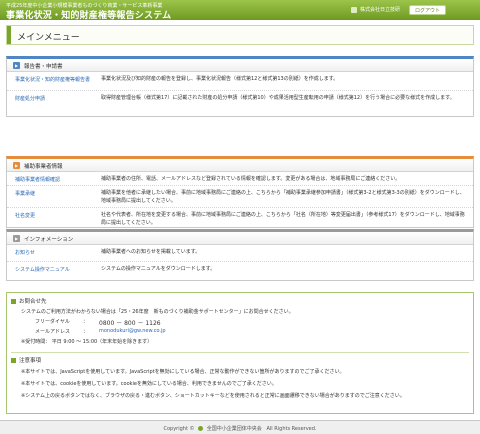 This screenshot has width=480, height=434. Describe the element at coordinates (89, 16) in the screenshot. I see `app-title: 事業化状況・知的財産権等報告システム` at that location.